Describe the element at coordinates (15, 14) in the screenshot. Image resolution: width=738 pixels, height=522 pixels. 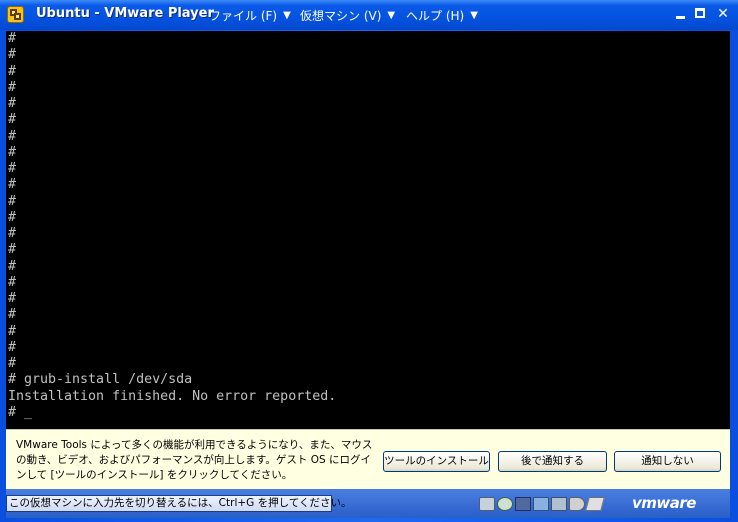
I see `vmware-app-icon` at that location.